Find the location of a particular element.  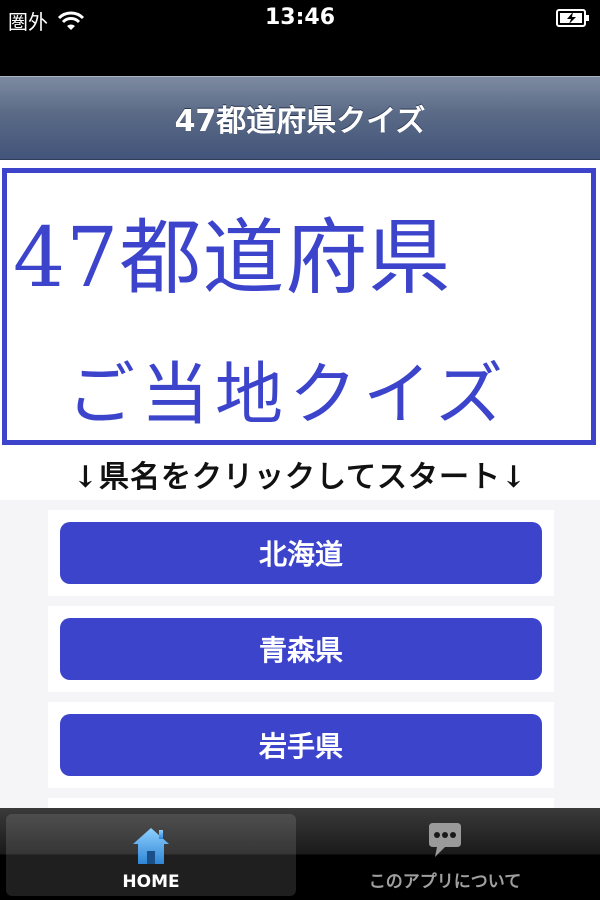

list-item-partial is located at coordinates (301, 803).